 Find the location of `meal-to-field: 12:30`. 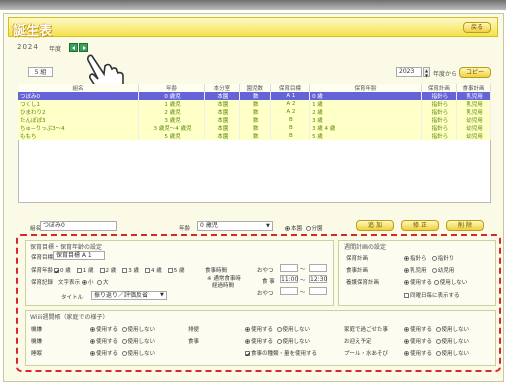

meal-to-field: 12:30 is located at coordinates (318, 279).